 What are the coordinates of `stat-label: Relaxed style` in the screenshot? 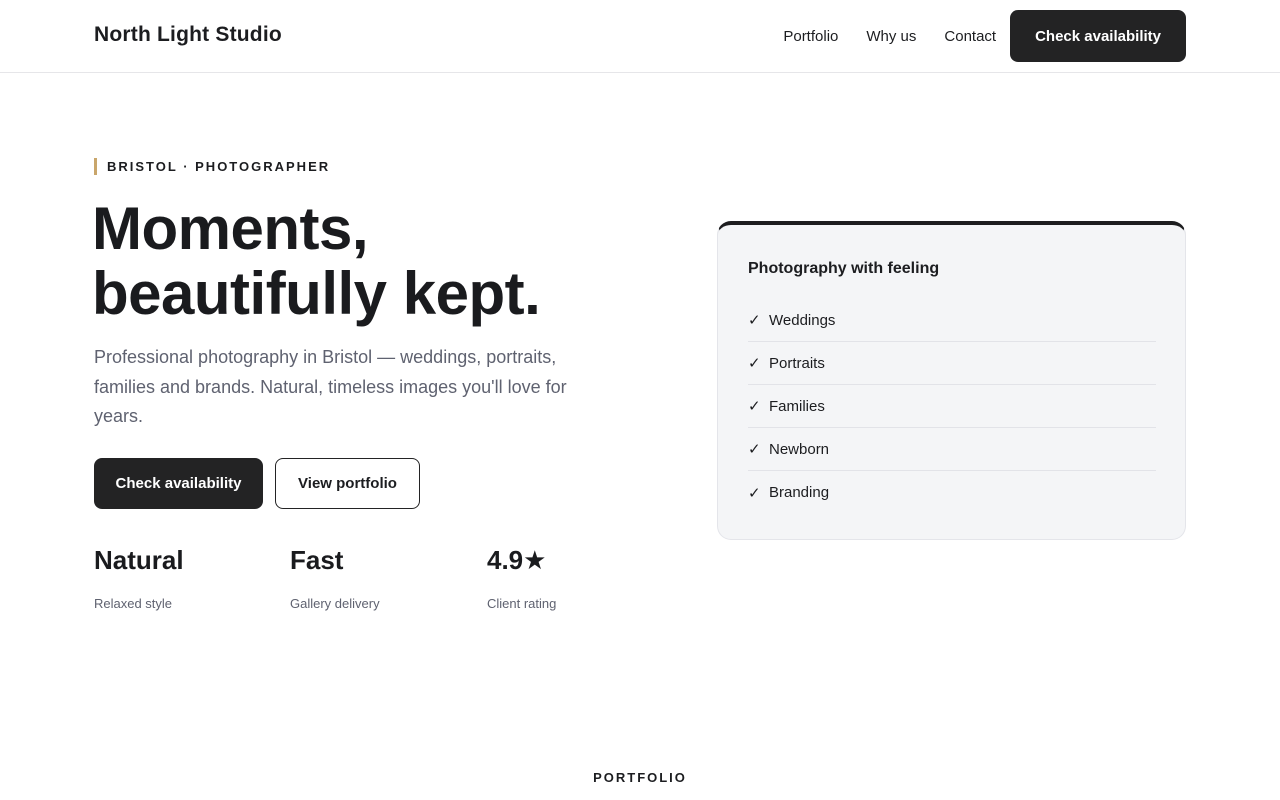 It's located at (133, 603).